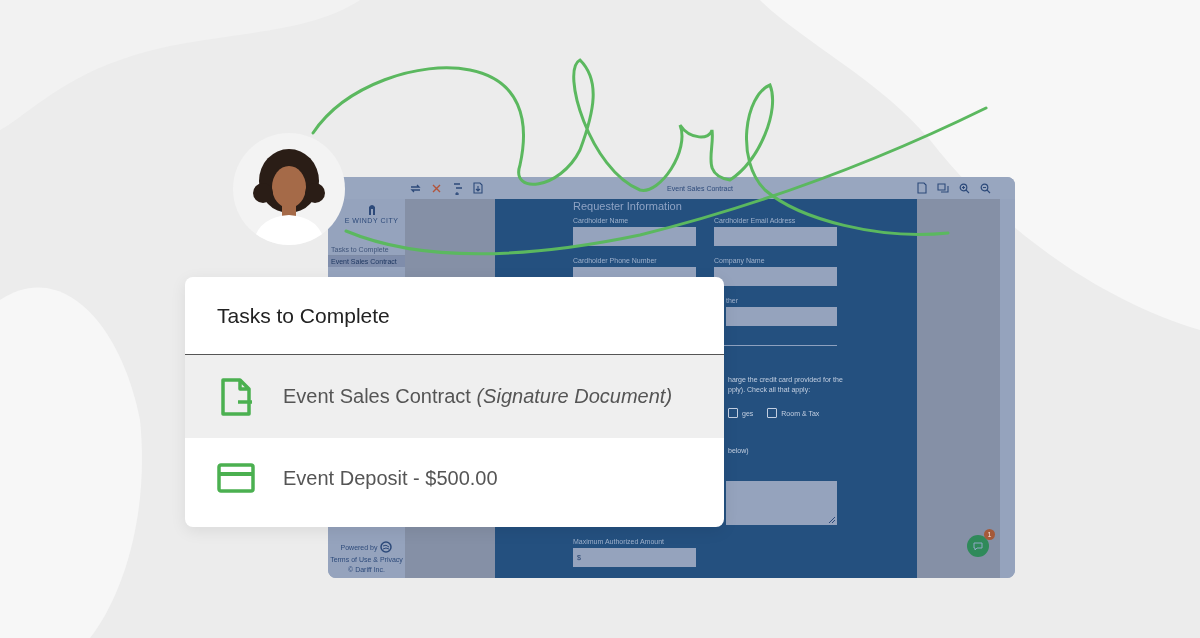  What do you see at coordinates (832, 520) in the screenshot?
I see `resize-grip-icon` at bounding box center [832, 520].